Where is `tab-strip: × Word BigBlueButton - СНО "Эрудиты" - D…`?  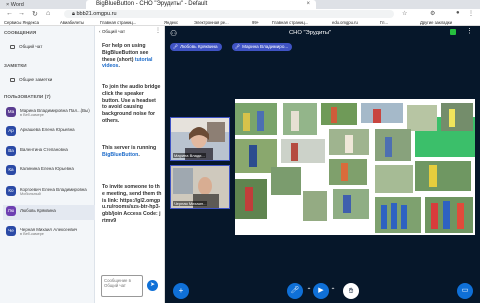 tab-strip: × Word BigBlueButton - СНО "Эрудиты" - D… is located at coordinates (240, 4).